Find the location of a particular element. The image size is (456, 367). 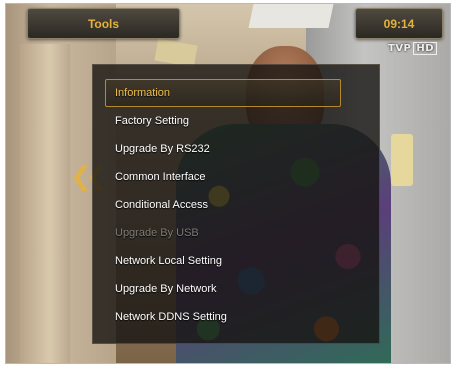

menu-item-label: Network Local Setting is located at coordinates (168, 261).